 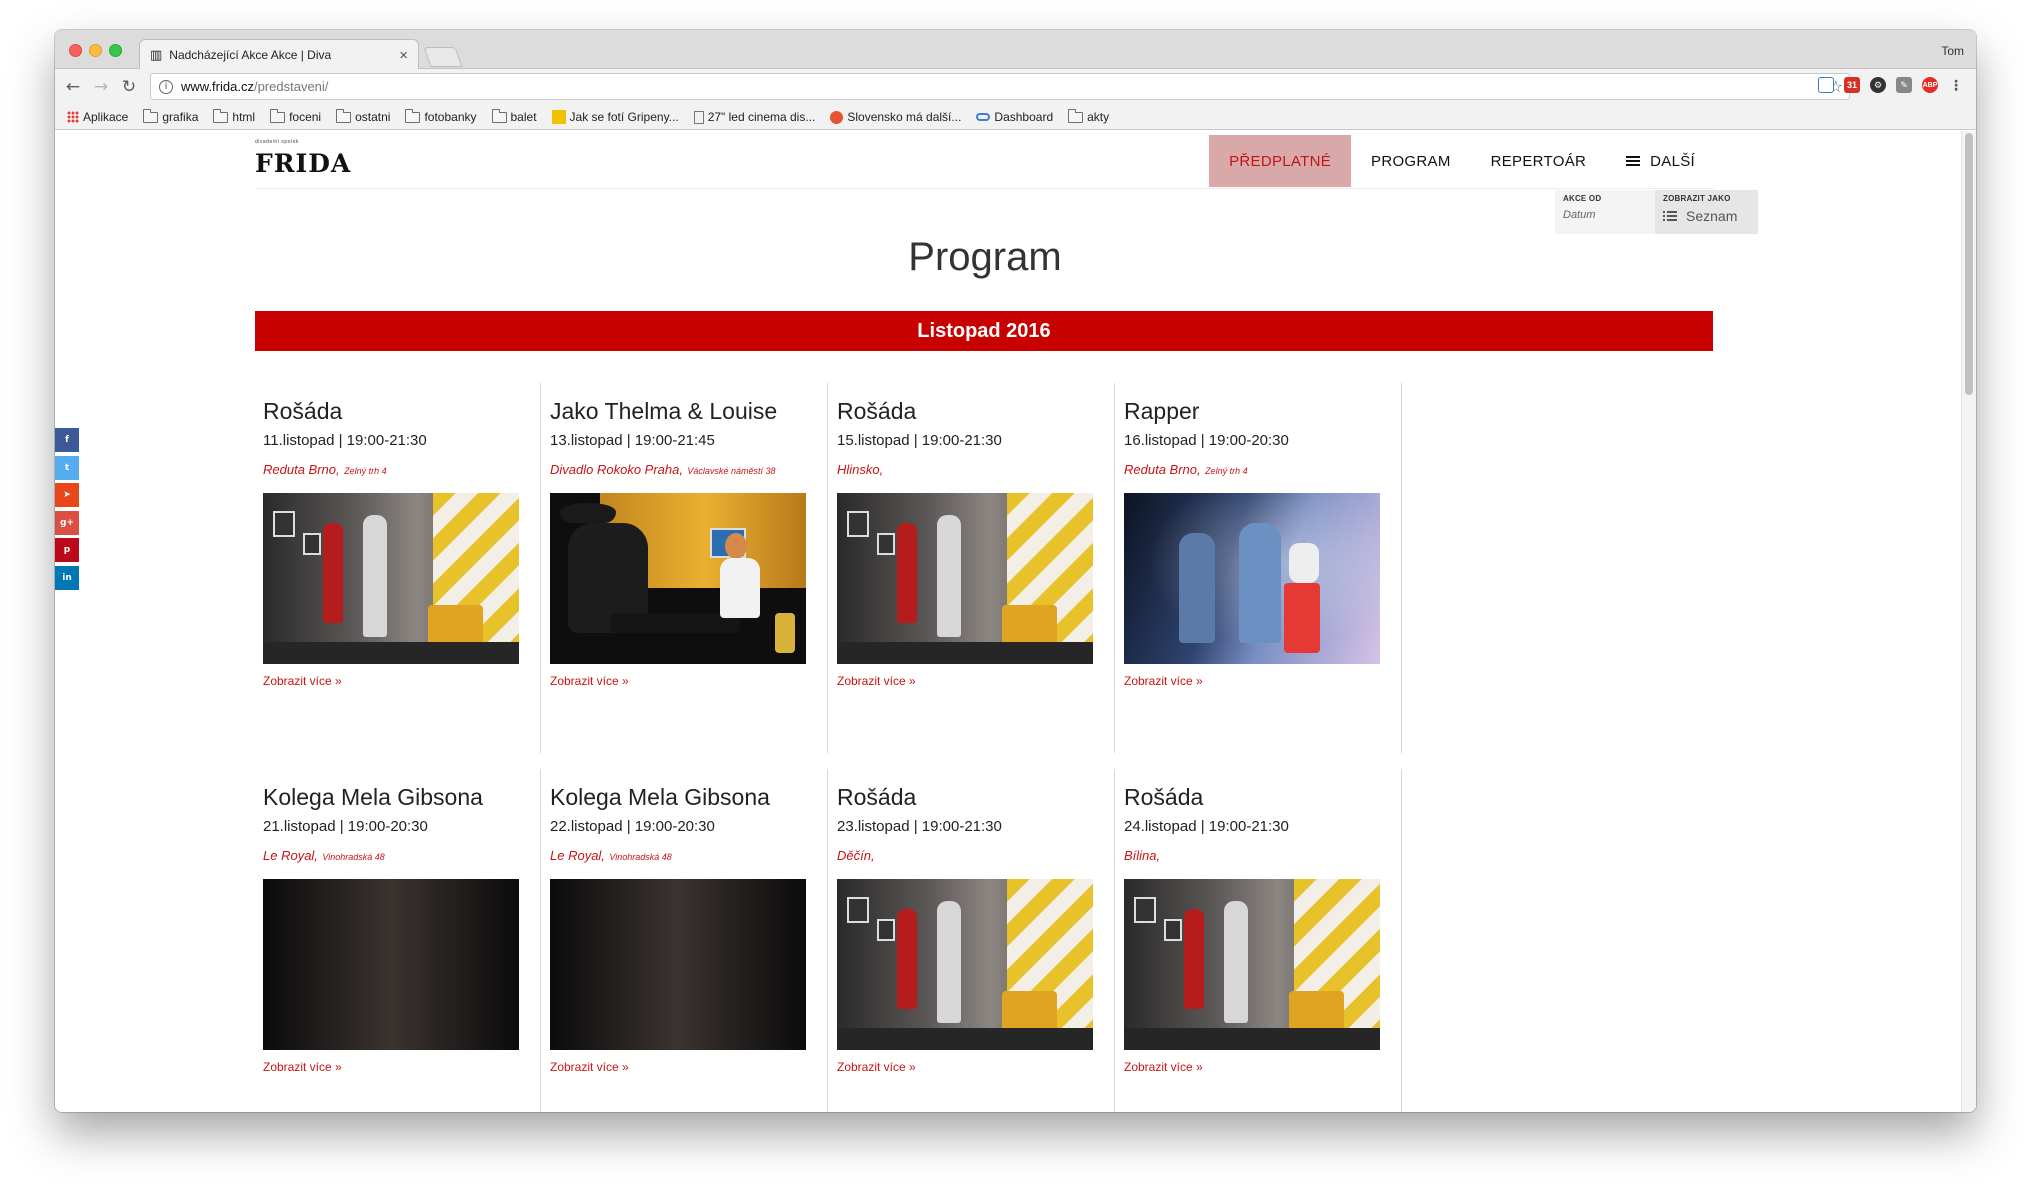 What do you see at coordinates (67, 550) in the screenshot?
I see `pinterest-icon: p` at bounding box center [67, 550].